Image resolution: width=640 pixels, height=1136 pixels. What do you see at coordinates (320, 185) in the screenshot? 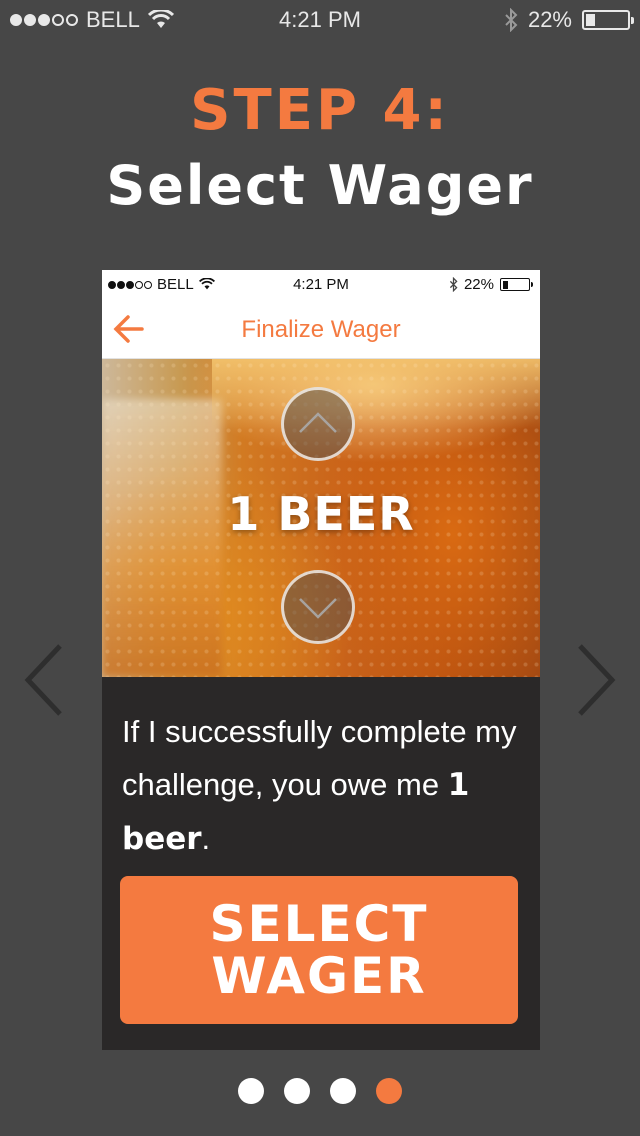
I see `page-title: Select Wager` at bounding box center [320, 185].